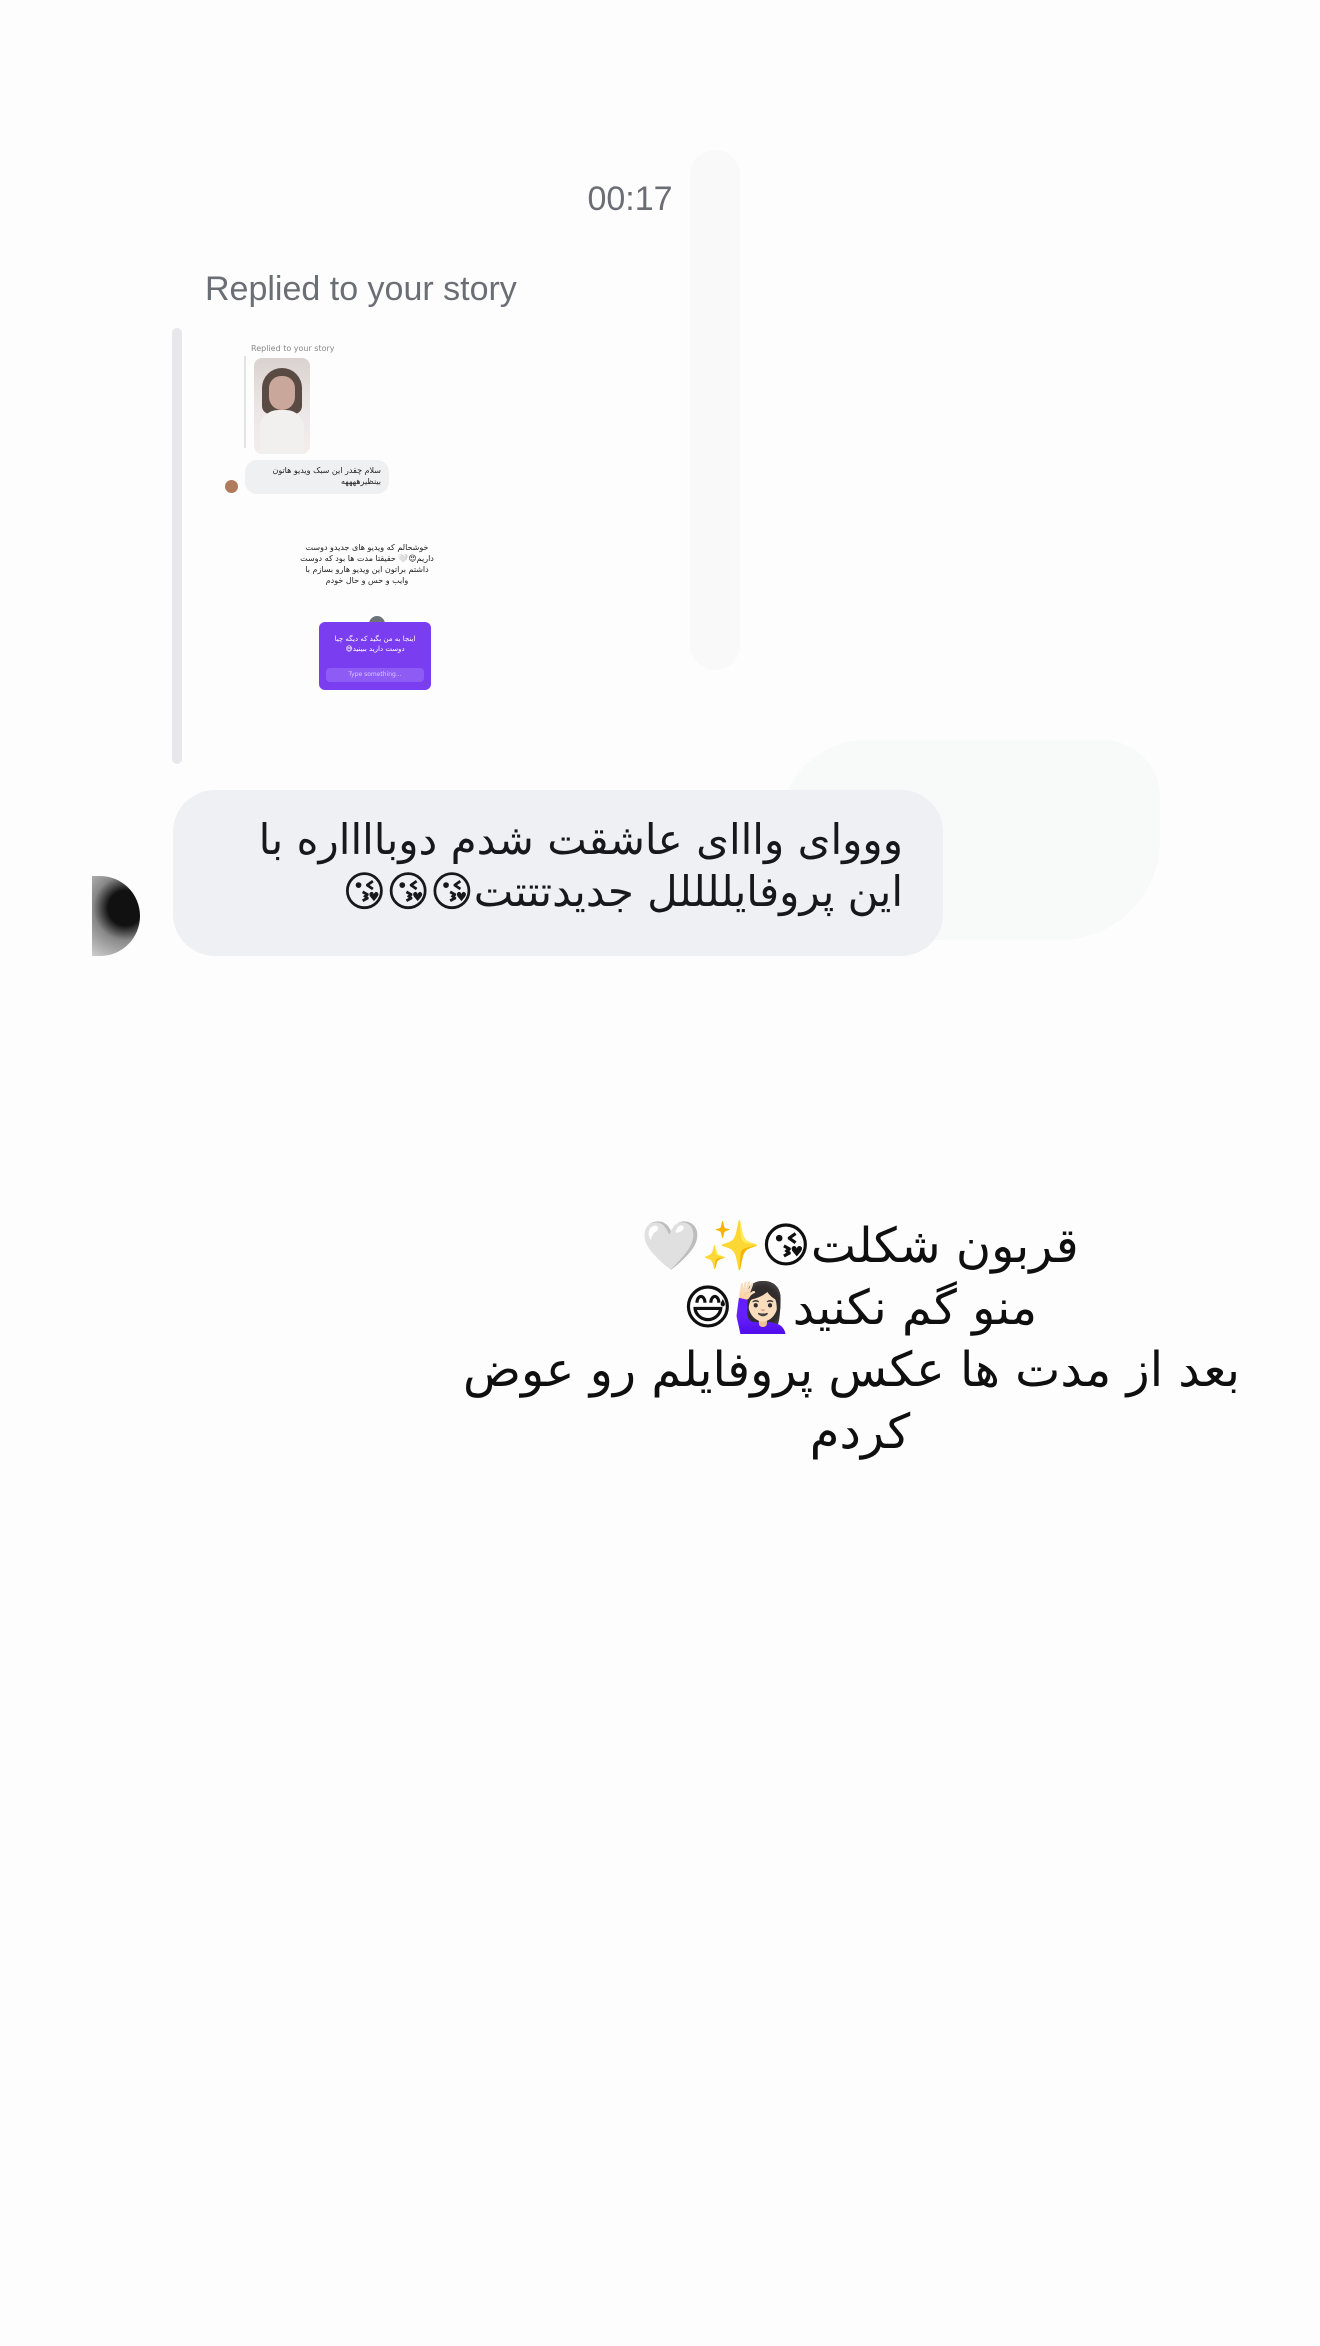  I want to click on story-caption-line: كردم, so click(860, 1432).